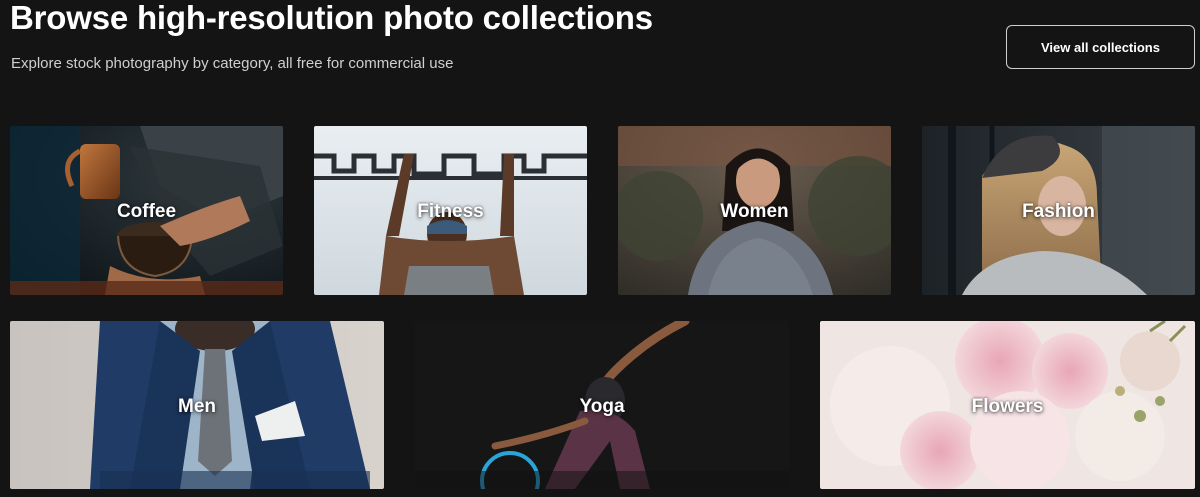 The width and height of the screenshot is (1200, 497). I want to click on collection-tile-fitness: Fitness, so click(450, 210).